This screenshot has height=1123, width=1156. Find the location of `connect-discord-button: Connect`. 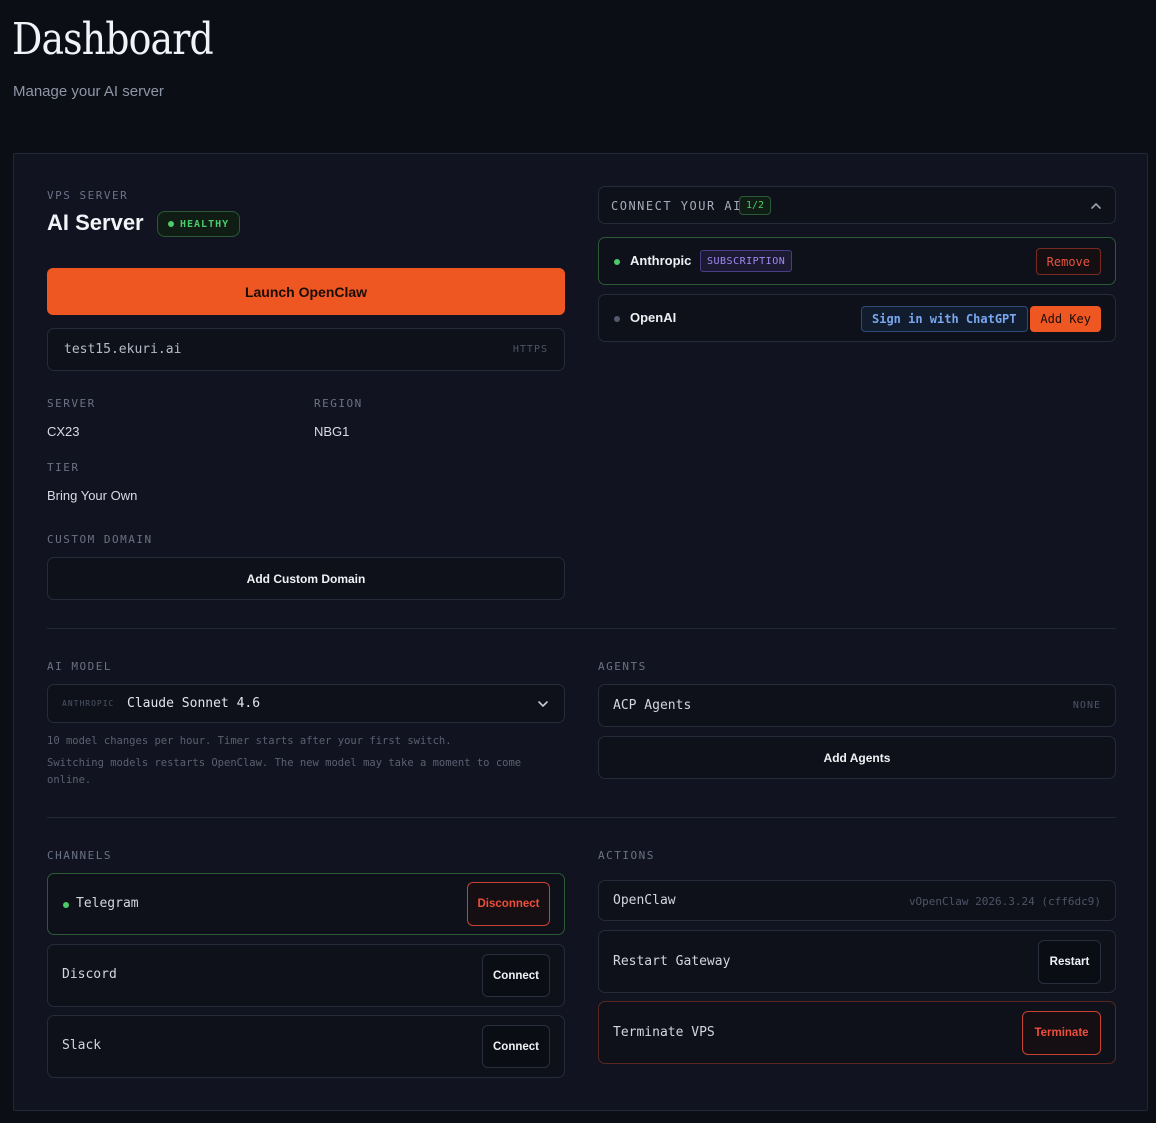

connect-discord-button: Connect is located at coordinates (516, 975).